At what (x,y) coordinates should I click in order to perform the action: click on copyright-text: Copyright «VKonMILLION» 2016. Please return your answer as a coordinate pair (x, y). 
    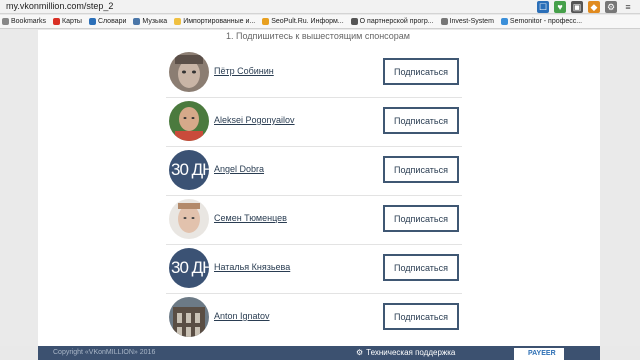
    Looking at the image, I should click on (104, 352).